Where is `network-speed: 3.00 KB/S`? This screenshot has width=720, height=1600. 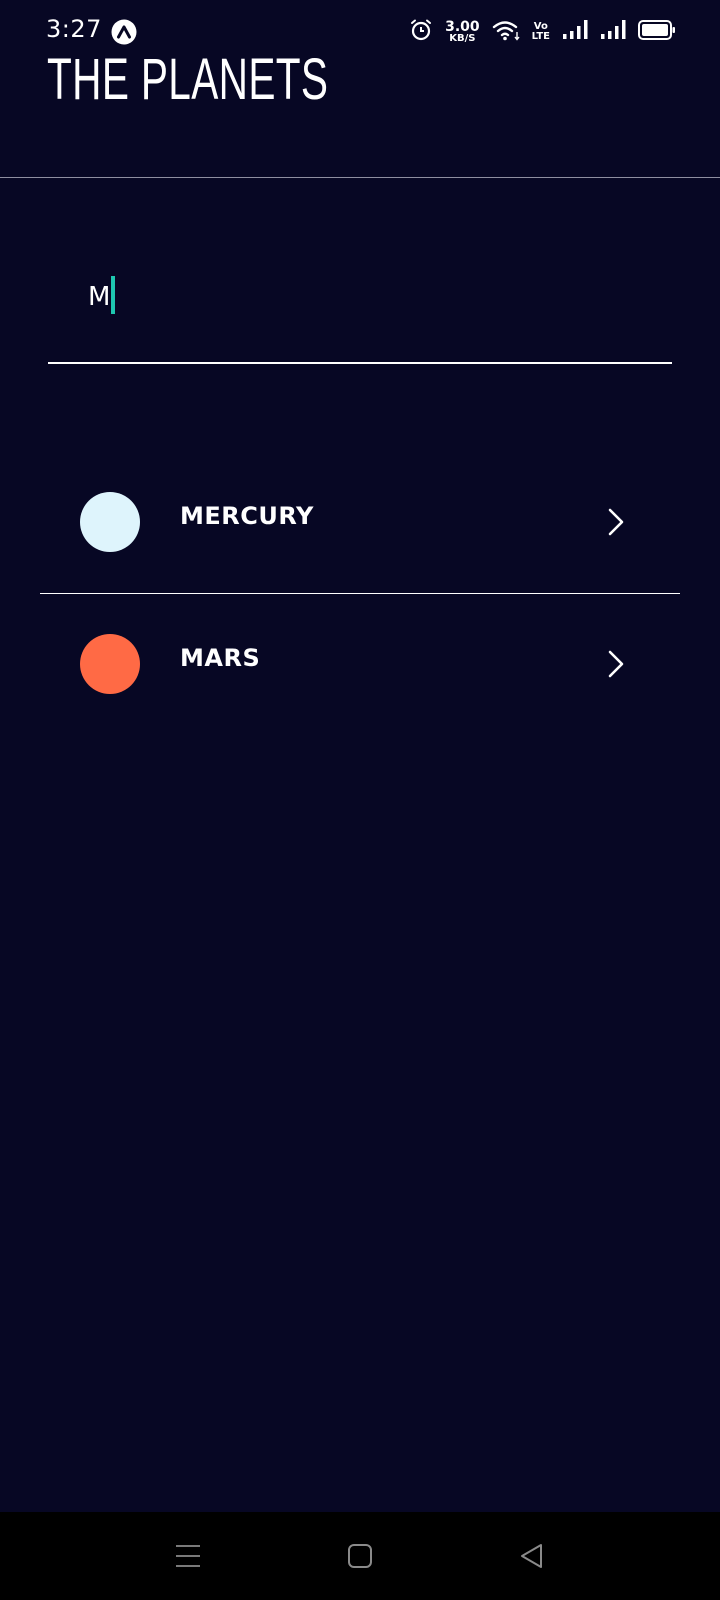 network-speed: 3.00 KB/S is located at coordinates (462, 32).